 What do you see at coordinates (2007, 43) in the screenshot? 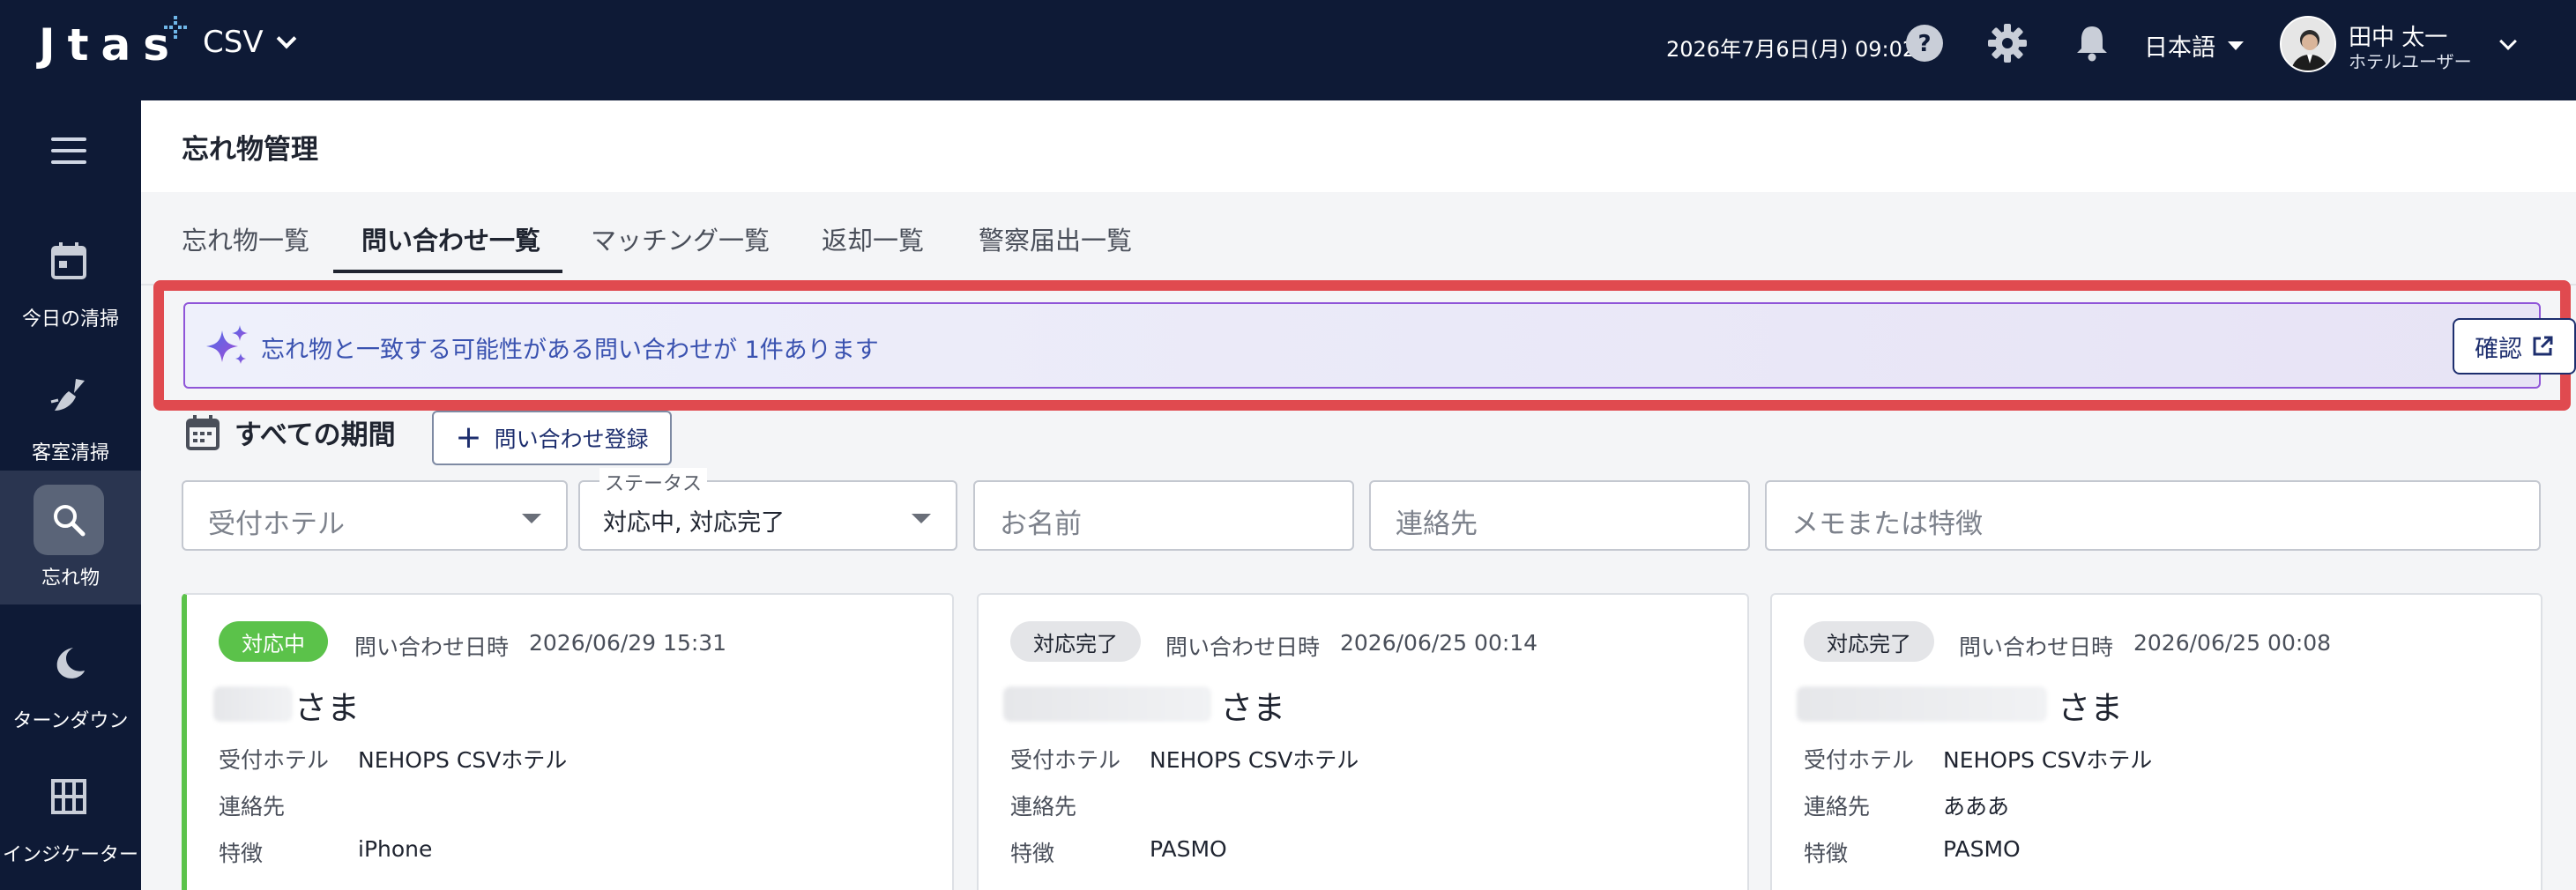
I see `gear-icon` at bounding box center [2007, 43].